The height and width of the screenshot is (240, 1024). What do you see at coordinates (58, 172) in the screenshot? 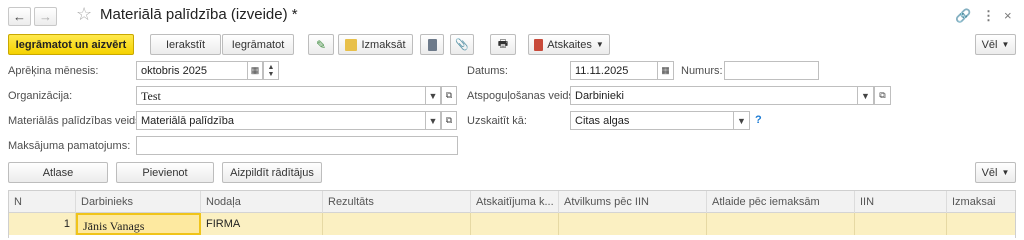
I see `select-button: Atlase` at bounding box center [58, 172].